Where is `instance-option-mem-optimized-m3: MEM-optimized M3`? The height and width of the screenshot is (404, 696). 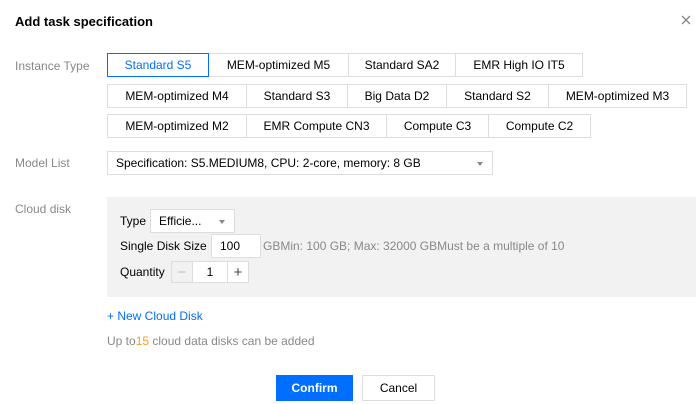
instance-option-mem-optimized-m3: MEM-optimized M3 is located at coordinates (617, 96).